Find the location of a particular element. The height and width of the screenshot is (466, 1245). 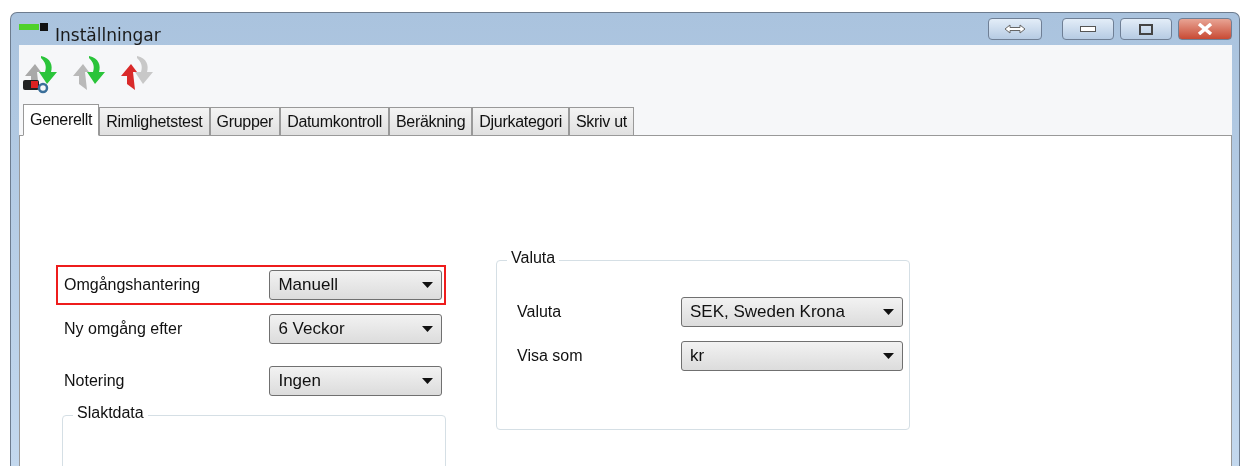

field-label: Valuta is located at coordinates (540, 312).